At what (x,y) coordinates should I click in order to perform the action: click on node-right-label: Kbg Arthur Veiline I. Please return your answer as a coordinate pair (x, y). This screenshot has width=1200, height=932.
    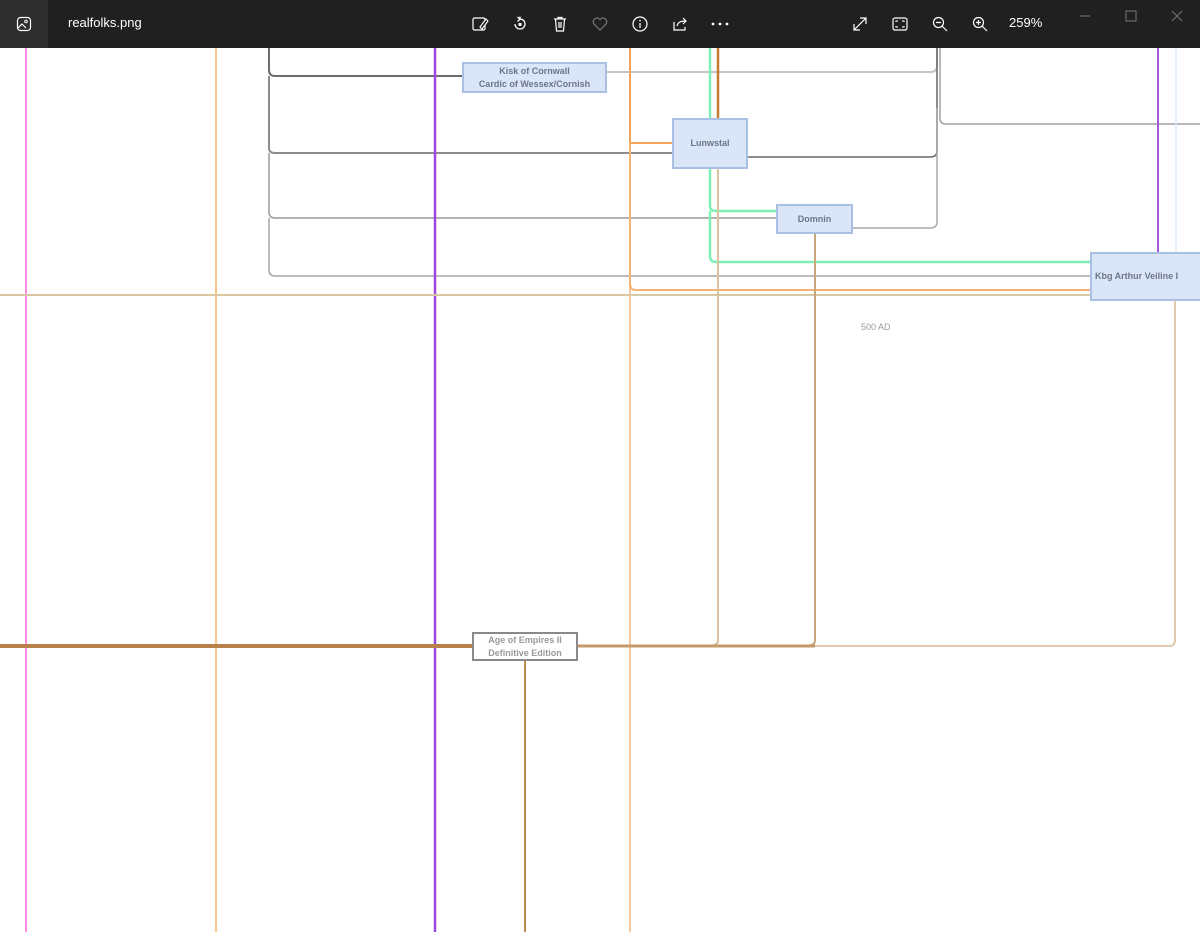
    Looking at the image, I should click on (1137, 276).